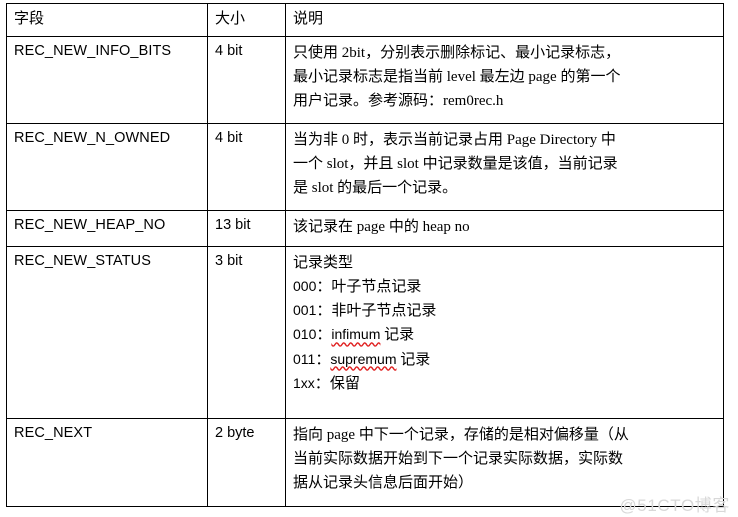  What do you see at coordinates (246, 332) in the screenshot?
I see `cell-field-size: 3 bit` at bounding box center [246, 332].